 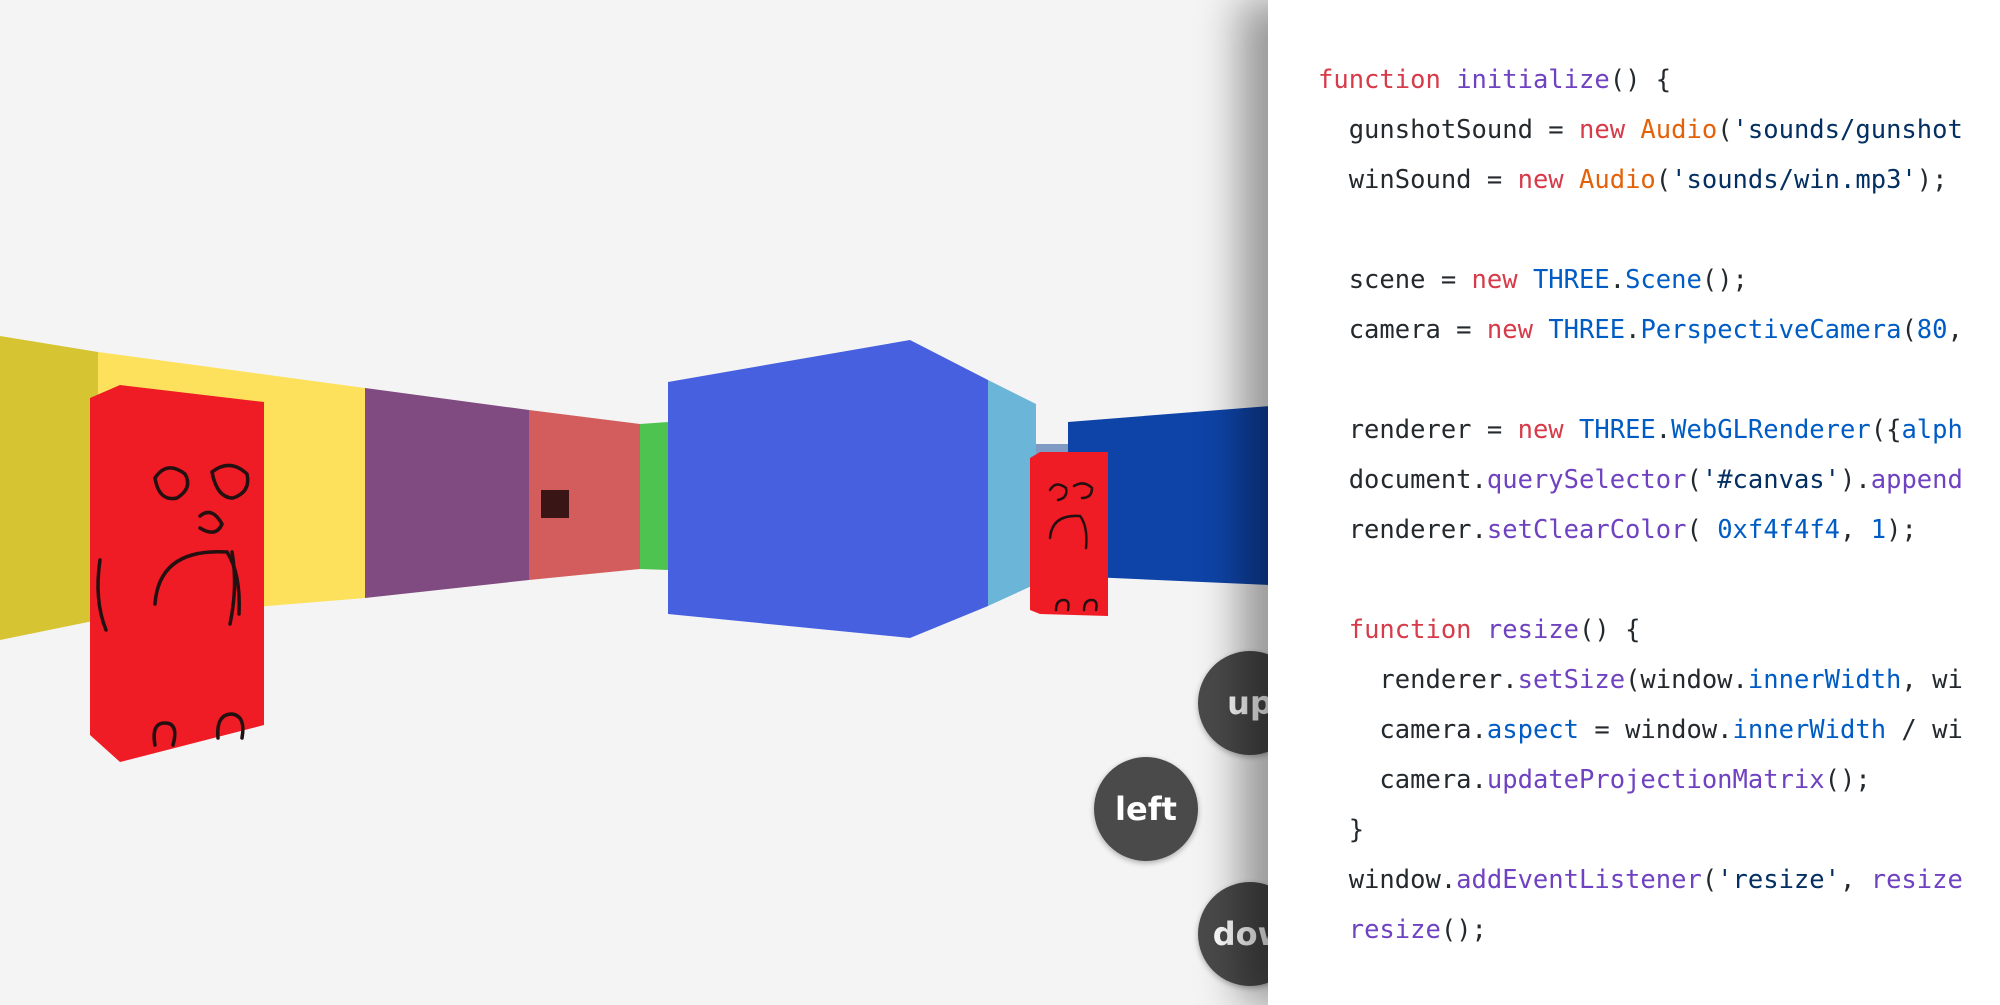 What do you see at coordinates (1640, 480) in the screenshot?
I see `code-line: document.querySelector('#canvas').append` at bounding box center [1640, 480].